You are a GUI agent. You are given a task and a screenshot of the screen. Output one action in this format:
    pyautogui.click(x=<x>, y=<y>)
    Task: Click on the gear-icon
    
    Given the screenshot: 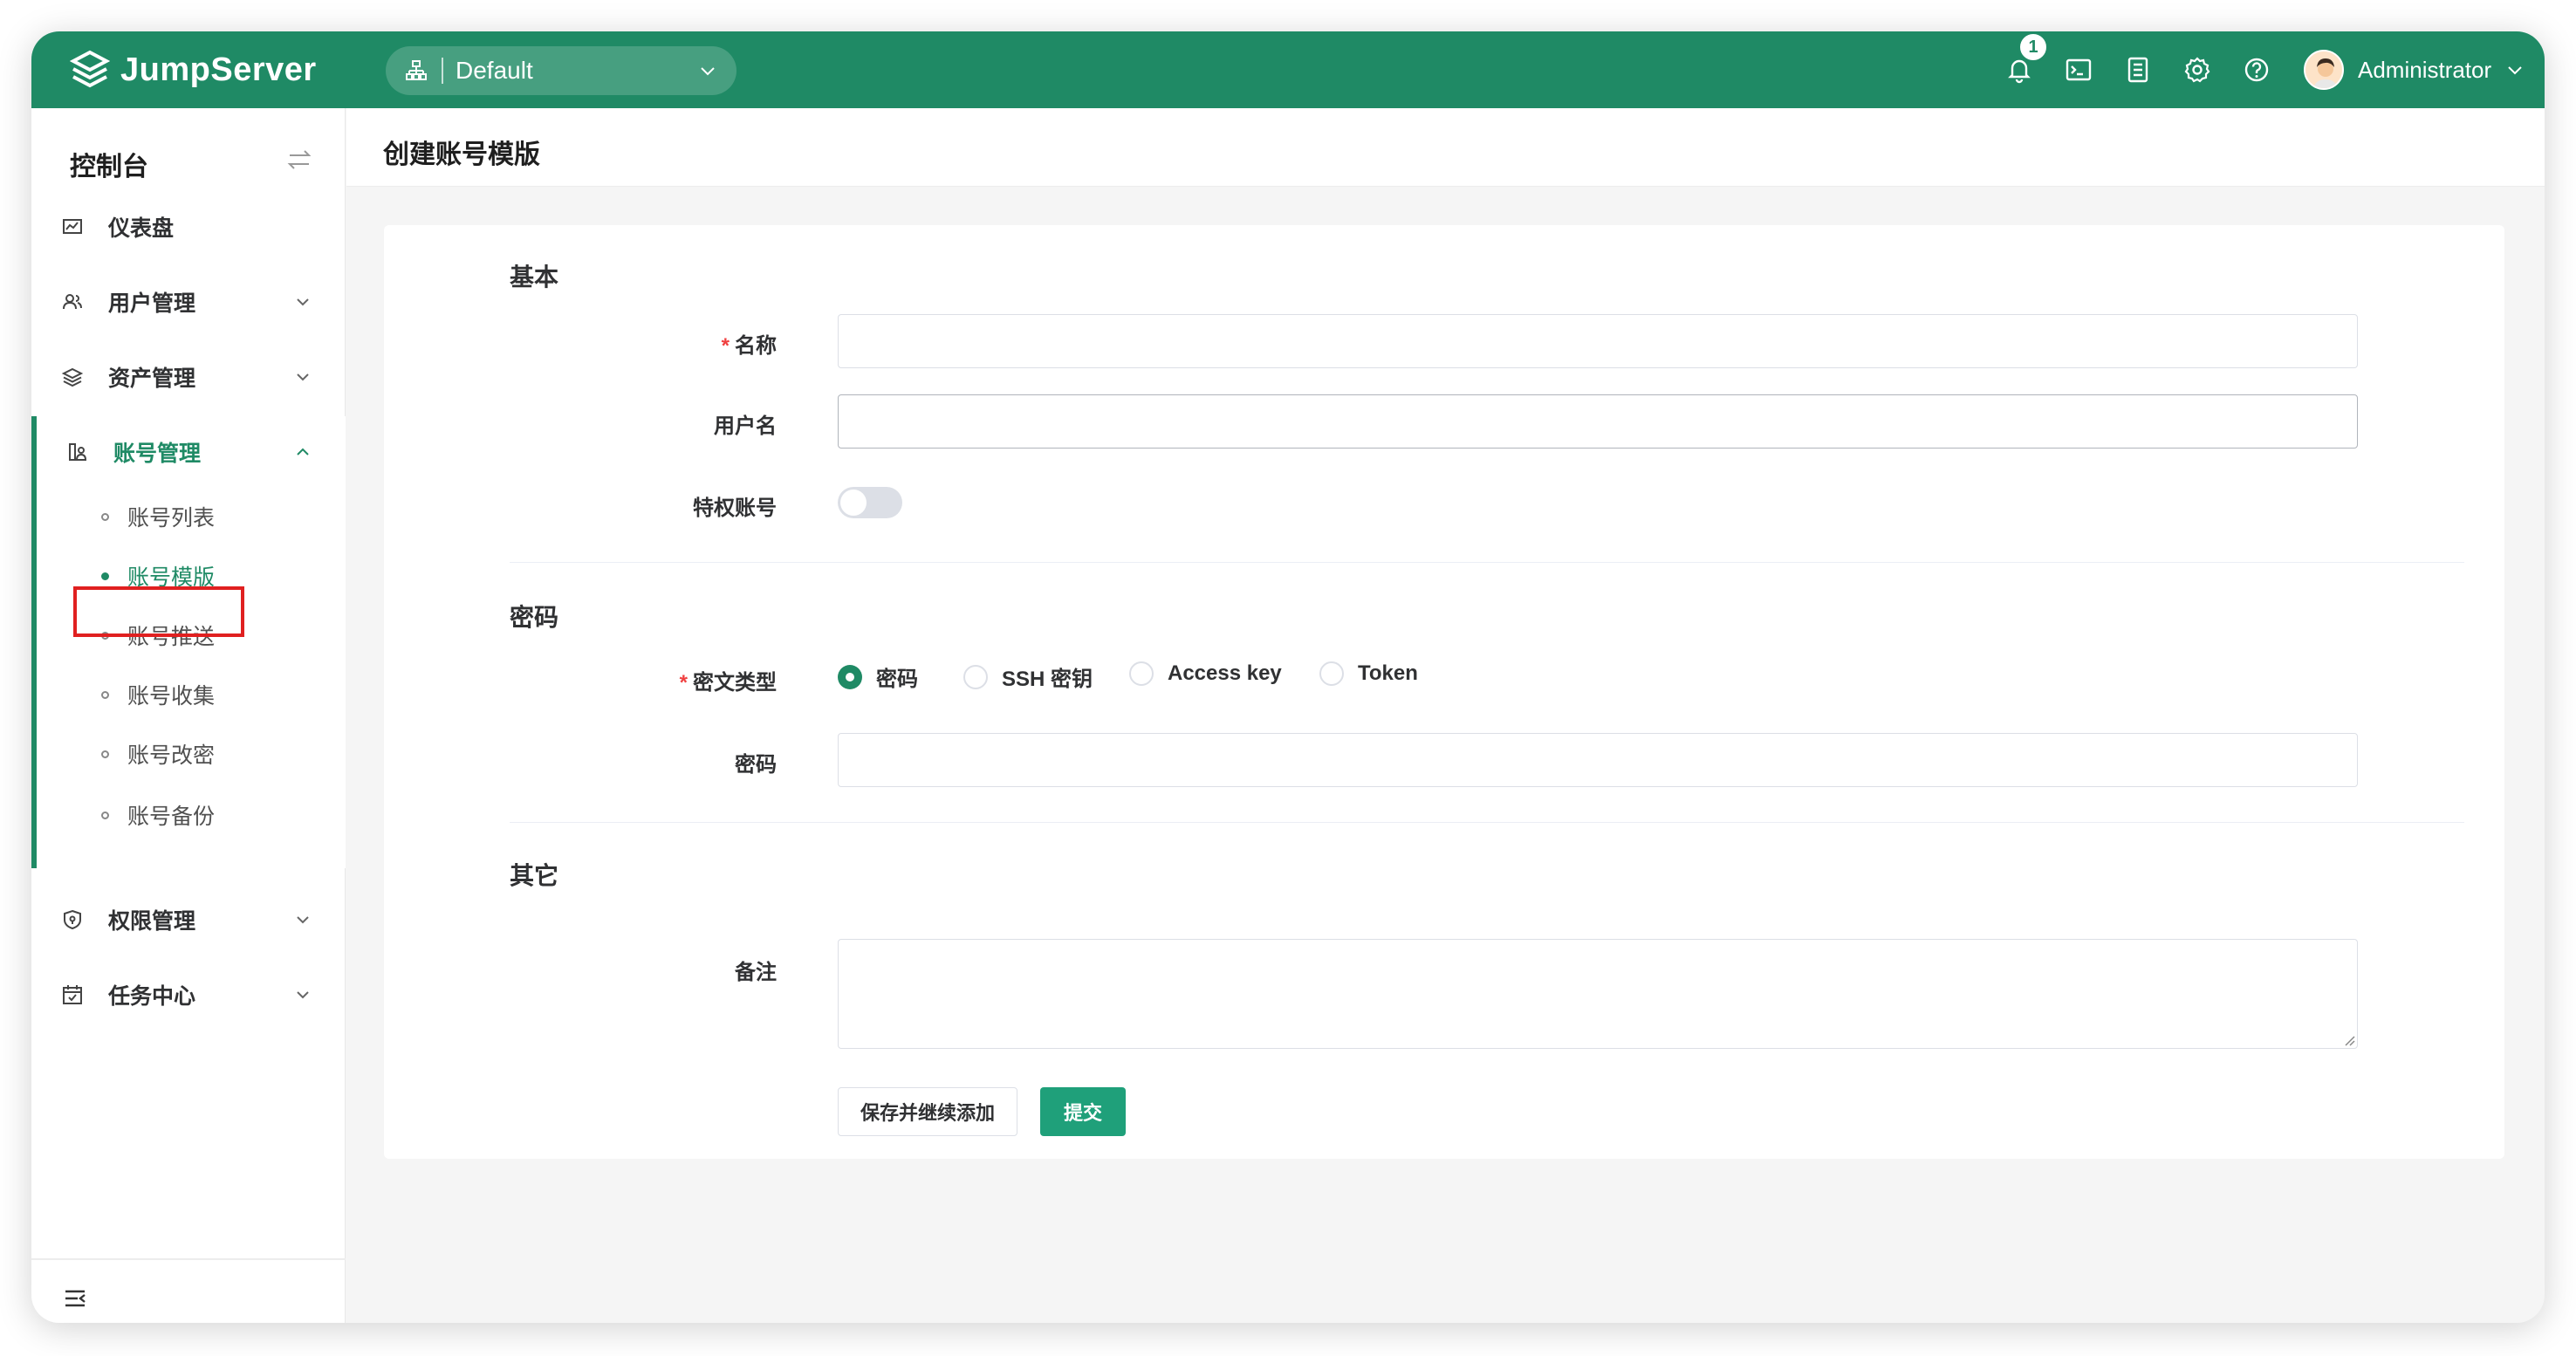 What is the action you would take?
    pyautogui.click(x=2197, y=70)
    